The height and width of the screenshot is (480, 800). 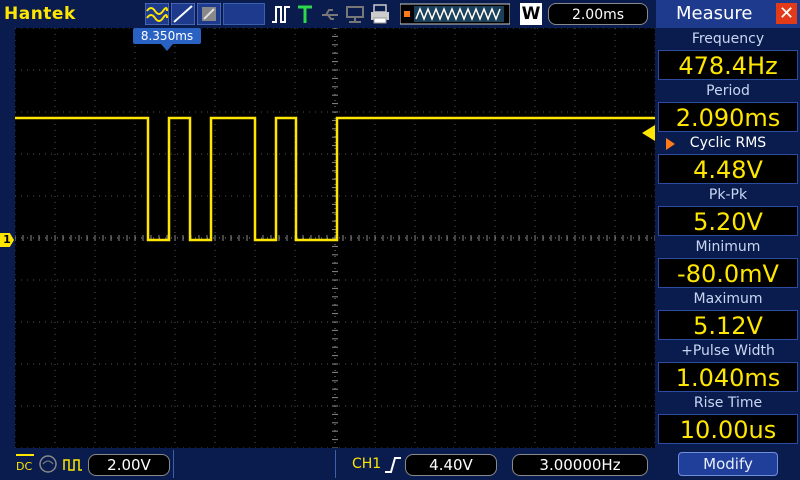 I want to click on rising-edge-icon, so click(x=393, y=465).